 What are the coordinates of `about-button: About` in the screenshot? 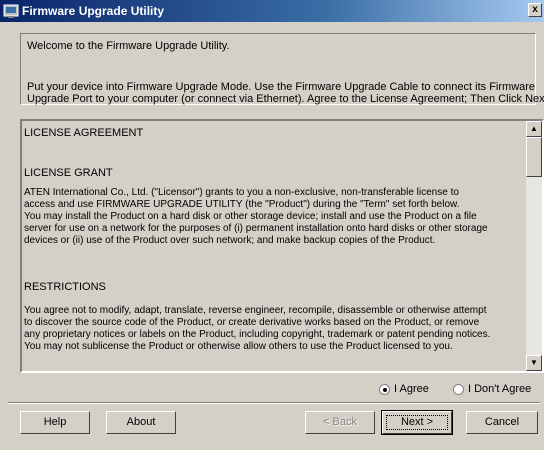 It's located at (141, 422).